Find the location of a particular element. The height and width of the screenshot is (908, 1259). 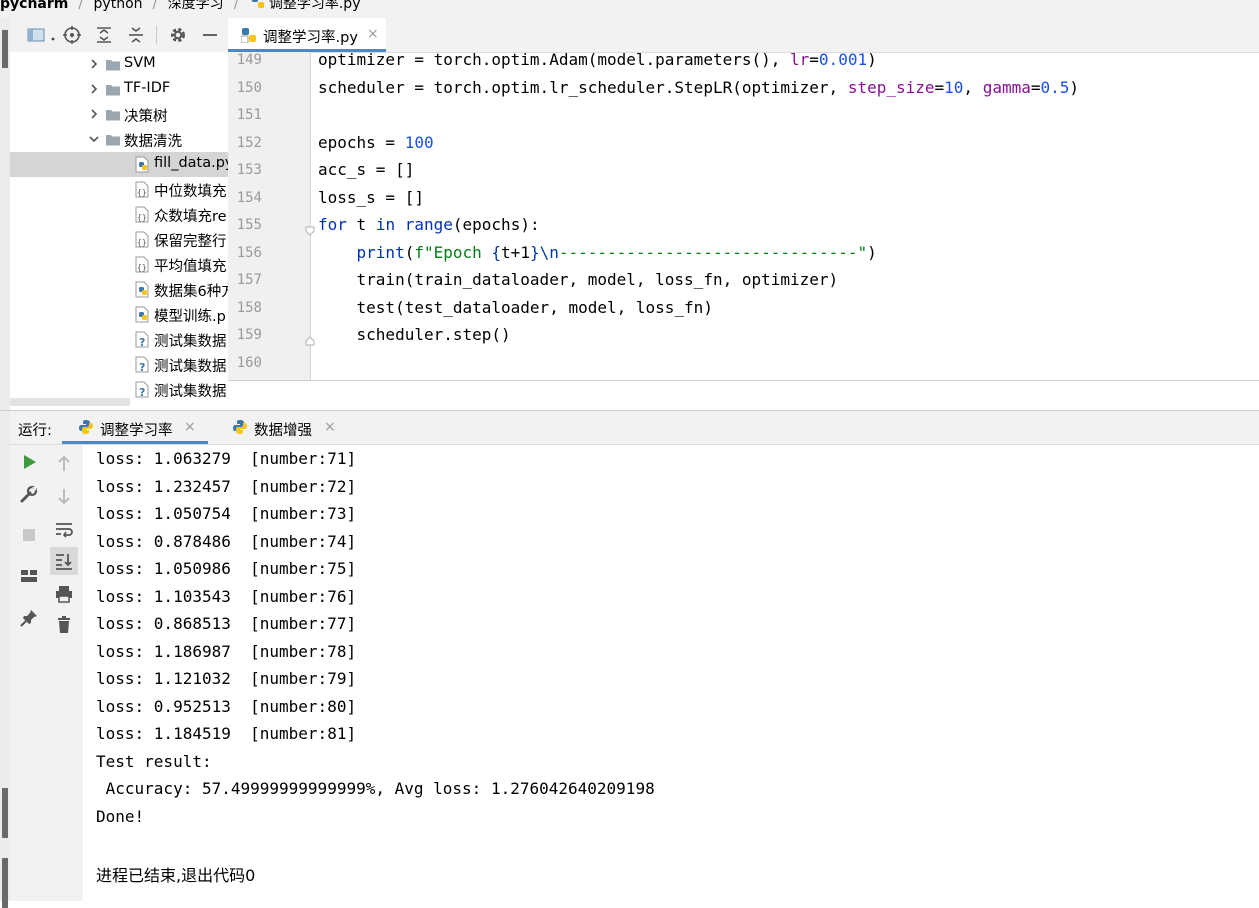

expand-all-icon is located at coordinates (104, 35).